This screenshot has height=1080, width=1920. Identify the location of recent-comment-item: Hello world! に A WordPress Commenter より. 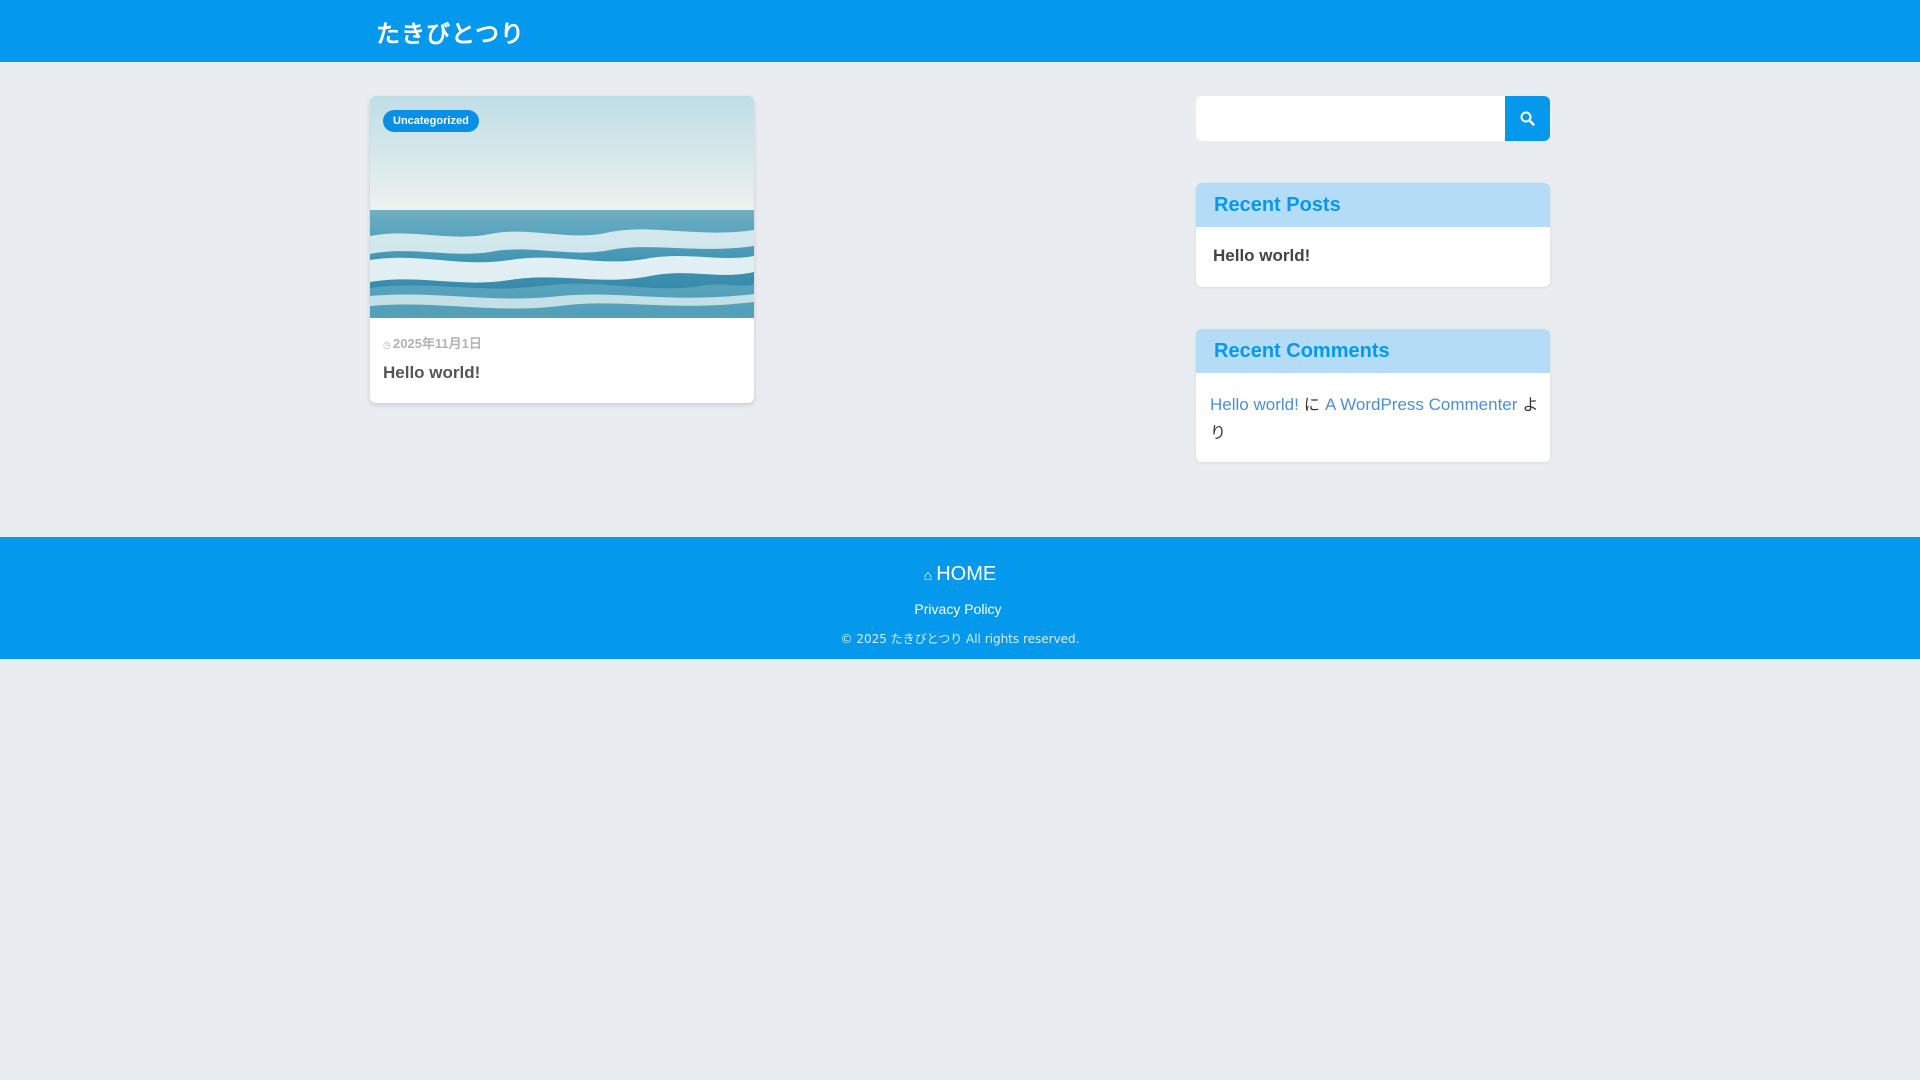
(1375, 419).